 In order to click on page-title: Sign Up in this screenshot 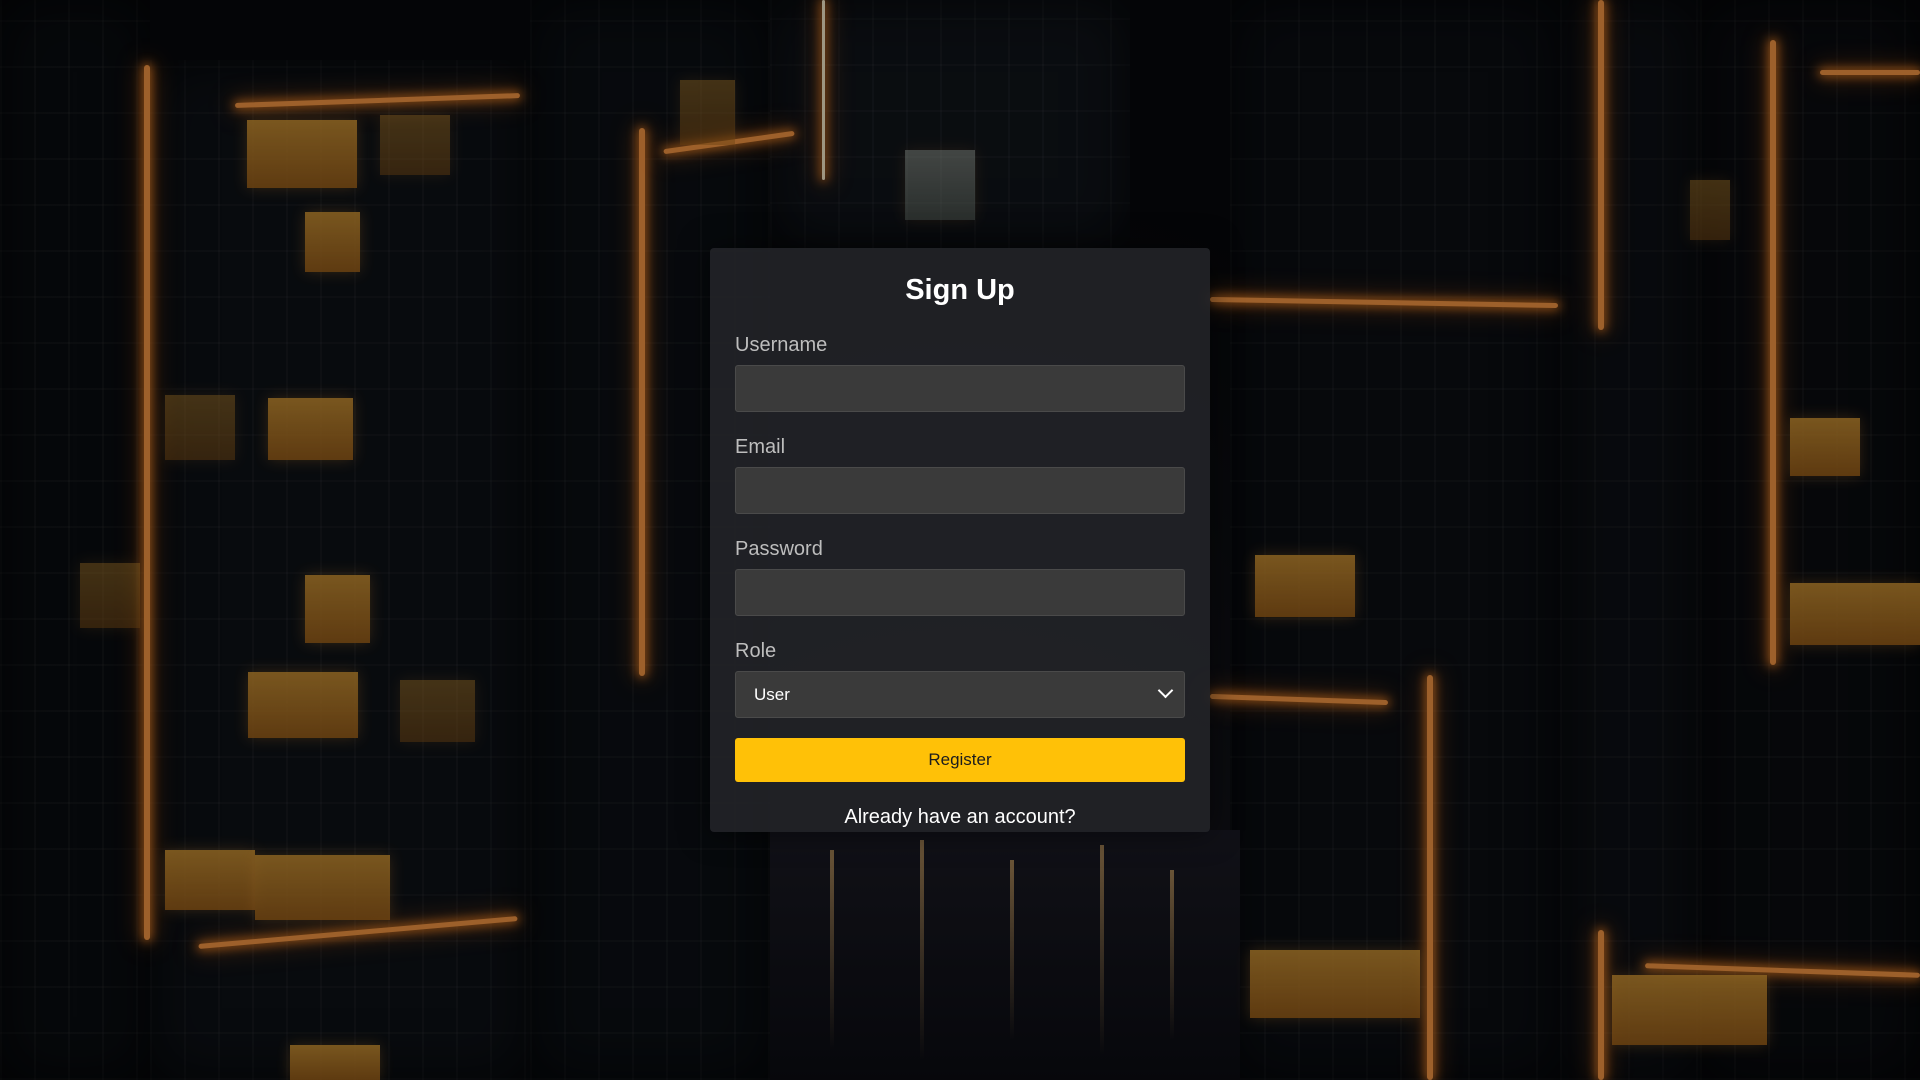, I will do `click(960, 290)`.